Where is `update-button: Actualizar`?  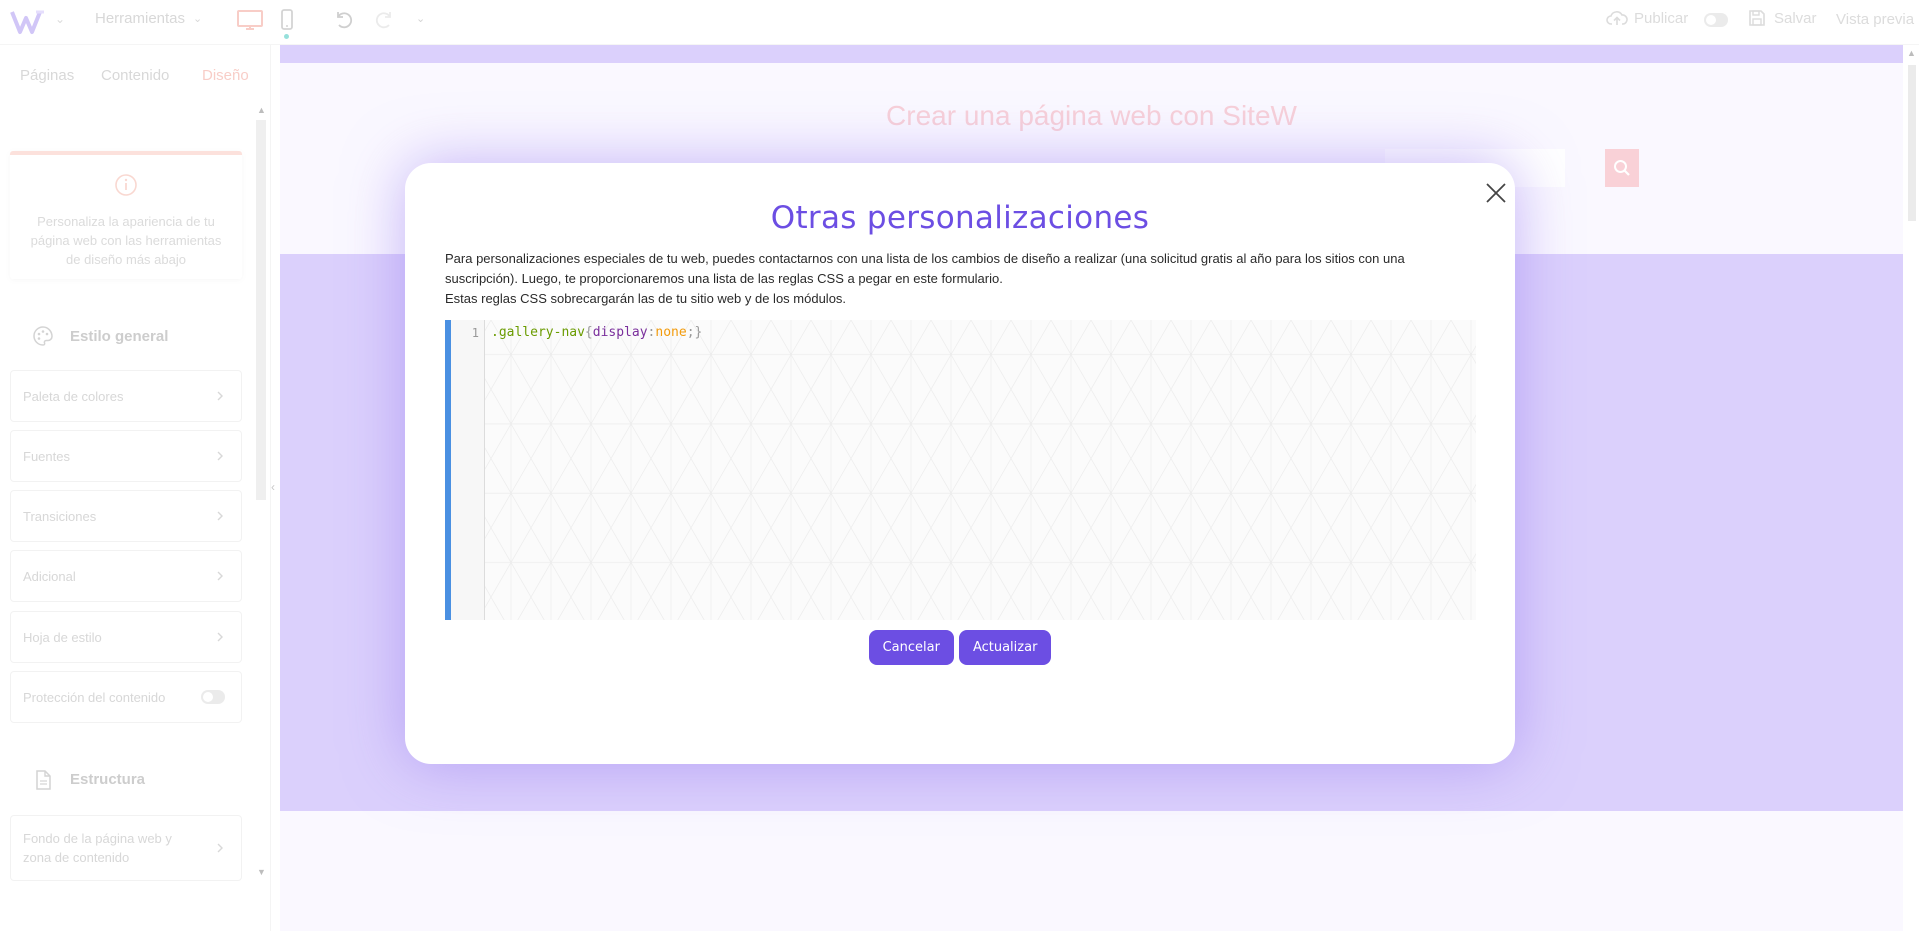
update-button: Actualizar is located at coordinates (1005, 647).